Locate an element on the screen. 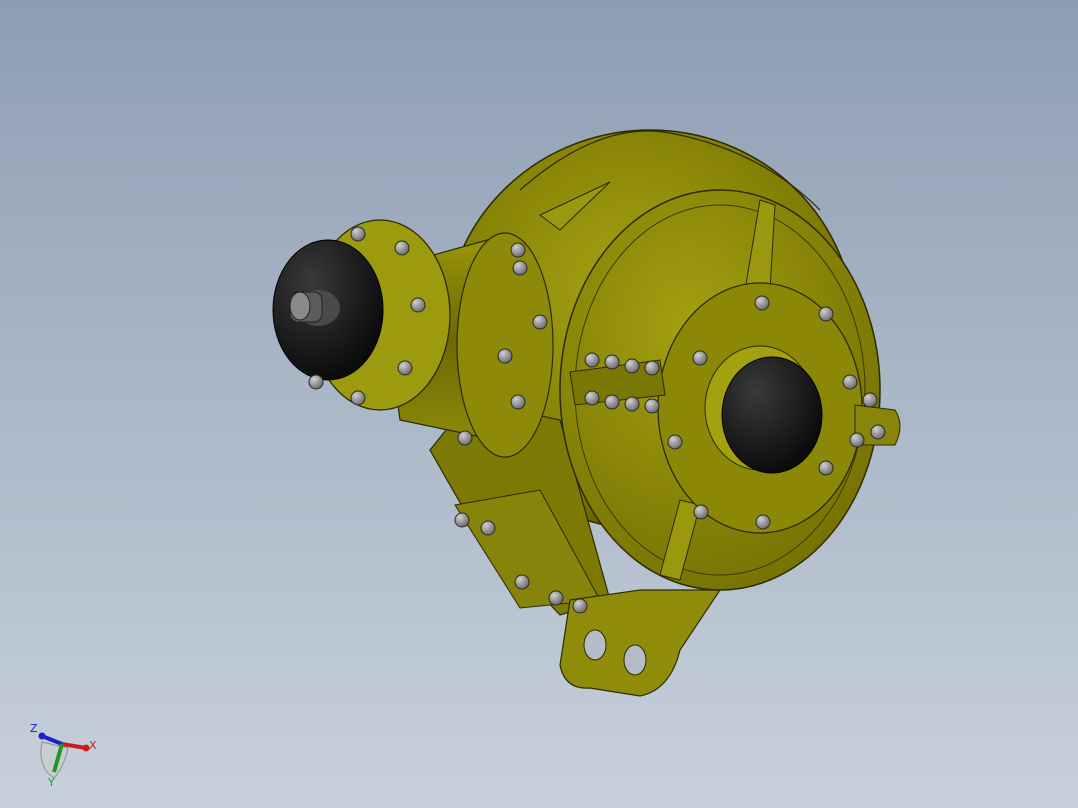 Image resolution: width=1078 pixels, height=808 pixels. z-axis-label: Z is located at coordinates (34, 728).